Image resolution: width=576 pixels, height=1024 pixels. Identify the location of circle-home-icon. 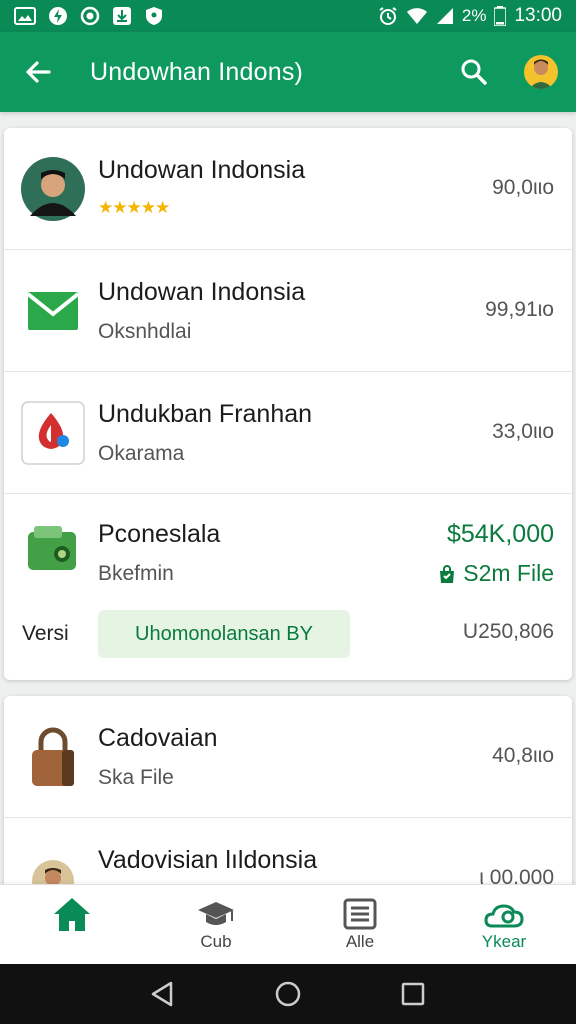
(288, 994).